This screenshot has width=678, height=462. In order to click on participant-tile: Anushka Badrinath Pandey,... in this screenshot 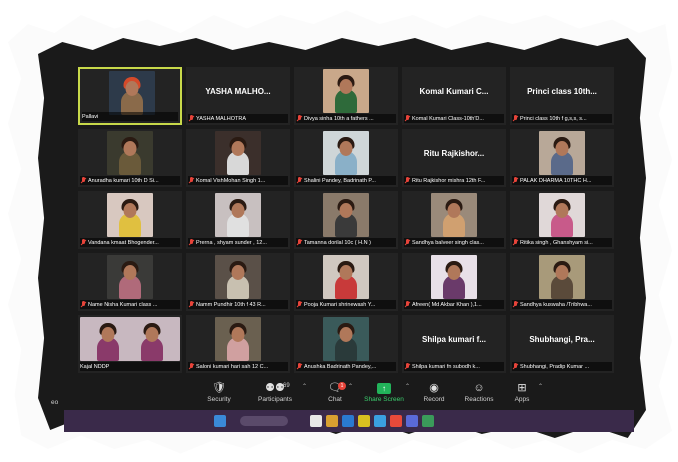, I will do `click(346, 344)`.